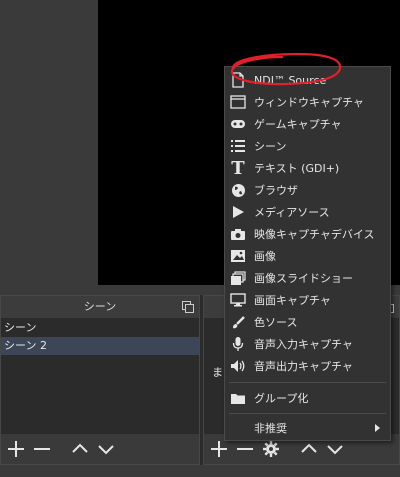 The width and height of the screenshot is (400, 477). I want to click on left-panel, so click(49, 142).